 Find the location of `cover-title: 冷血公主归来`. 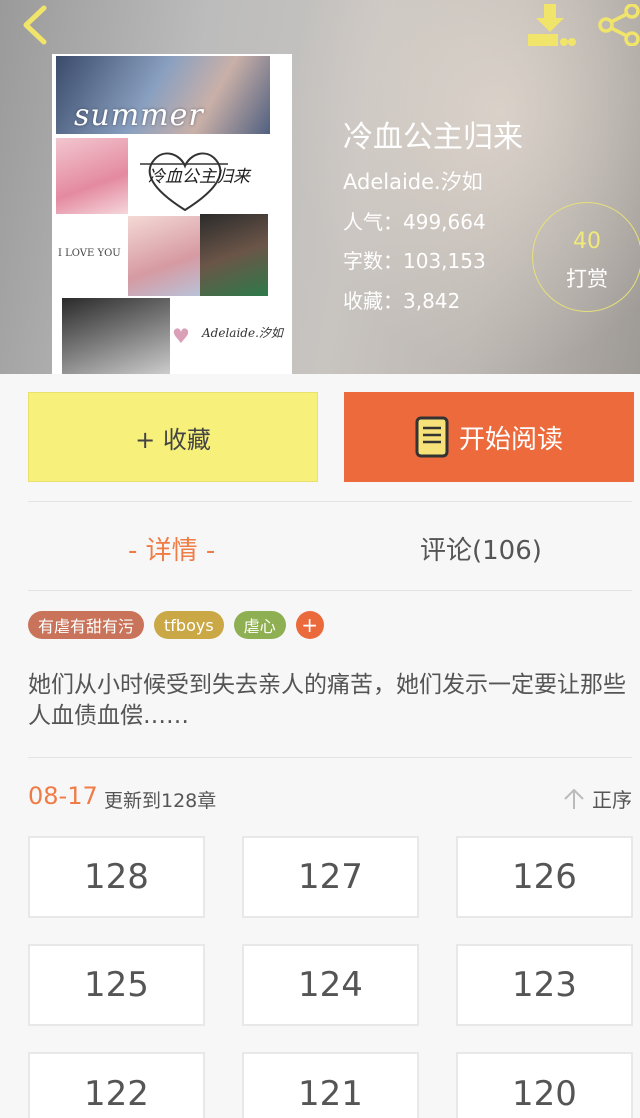

cover-title: 冷血公主归来 is located at coordinates (199, 177).